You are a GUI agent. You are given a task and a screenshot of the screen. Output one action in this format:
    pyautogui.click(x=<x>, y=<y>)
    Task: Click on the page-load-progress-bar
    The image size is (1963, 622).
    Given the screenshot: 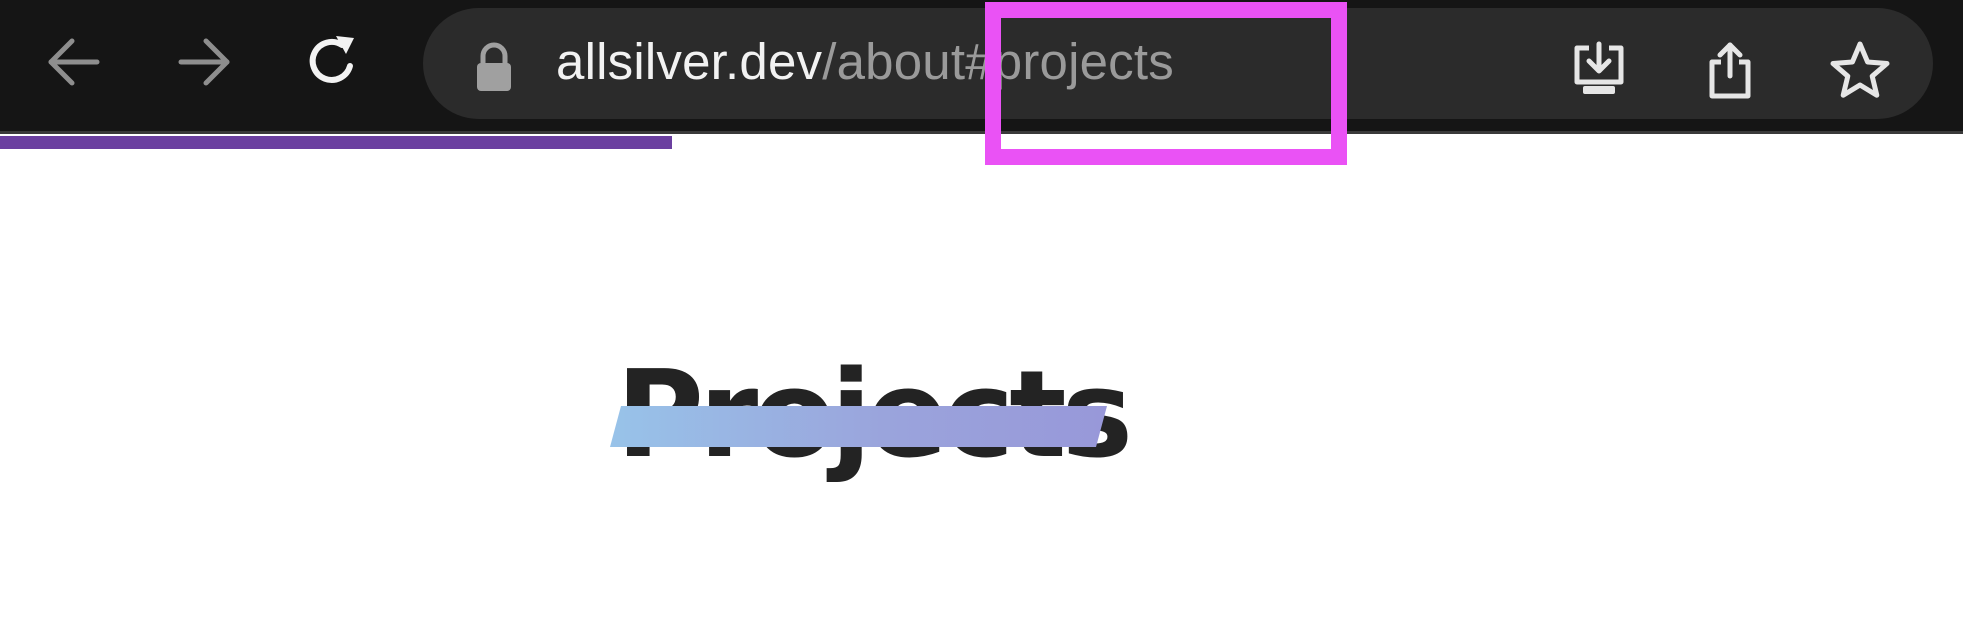 What is the action you would take?
    pyautogui.click(x=336, y=142)
    